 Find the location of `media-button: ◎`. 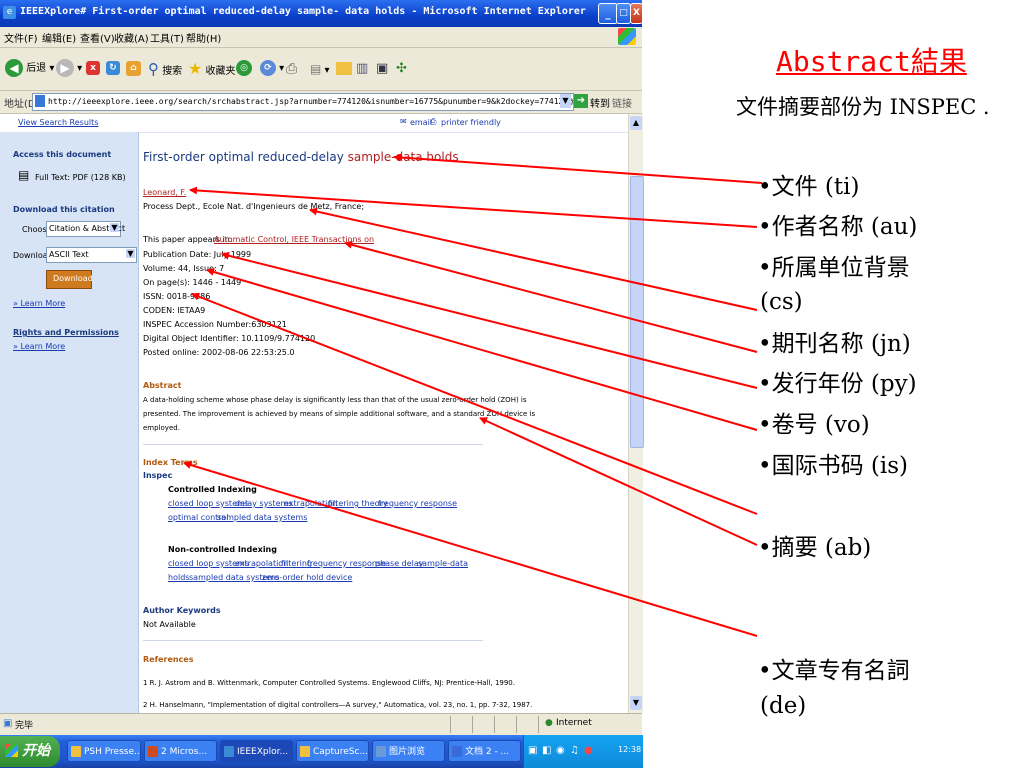

media-button: ◎ is located at coordinates (244, 69).